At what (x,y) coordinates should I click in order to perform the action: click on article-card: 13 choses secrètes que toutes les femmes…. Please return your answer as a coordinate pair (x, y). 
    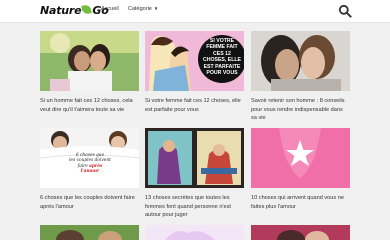
    Looking at the image, I should click on (194, 174).